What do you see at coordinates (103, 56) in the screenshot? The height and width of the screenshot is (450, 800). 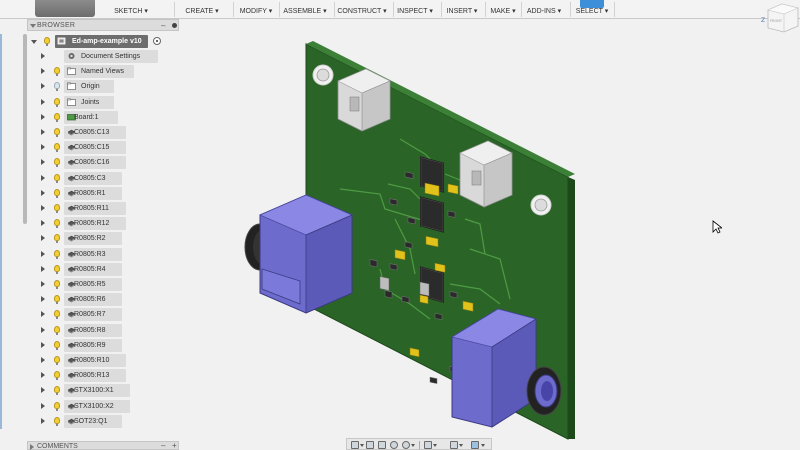 I see `tree-item: Document Settings` at bounding box center [103, 56].